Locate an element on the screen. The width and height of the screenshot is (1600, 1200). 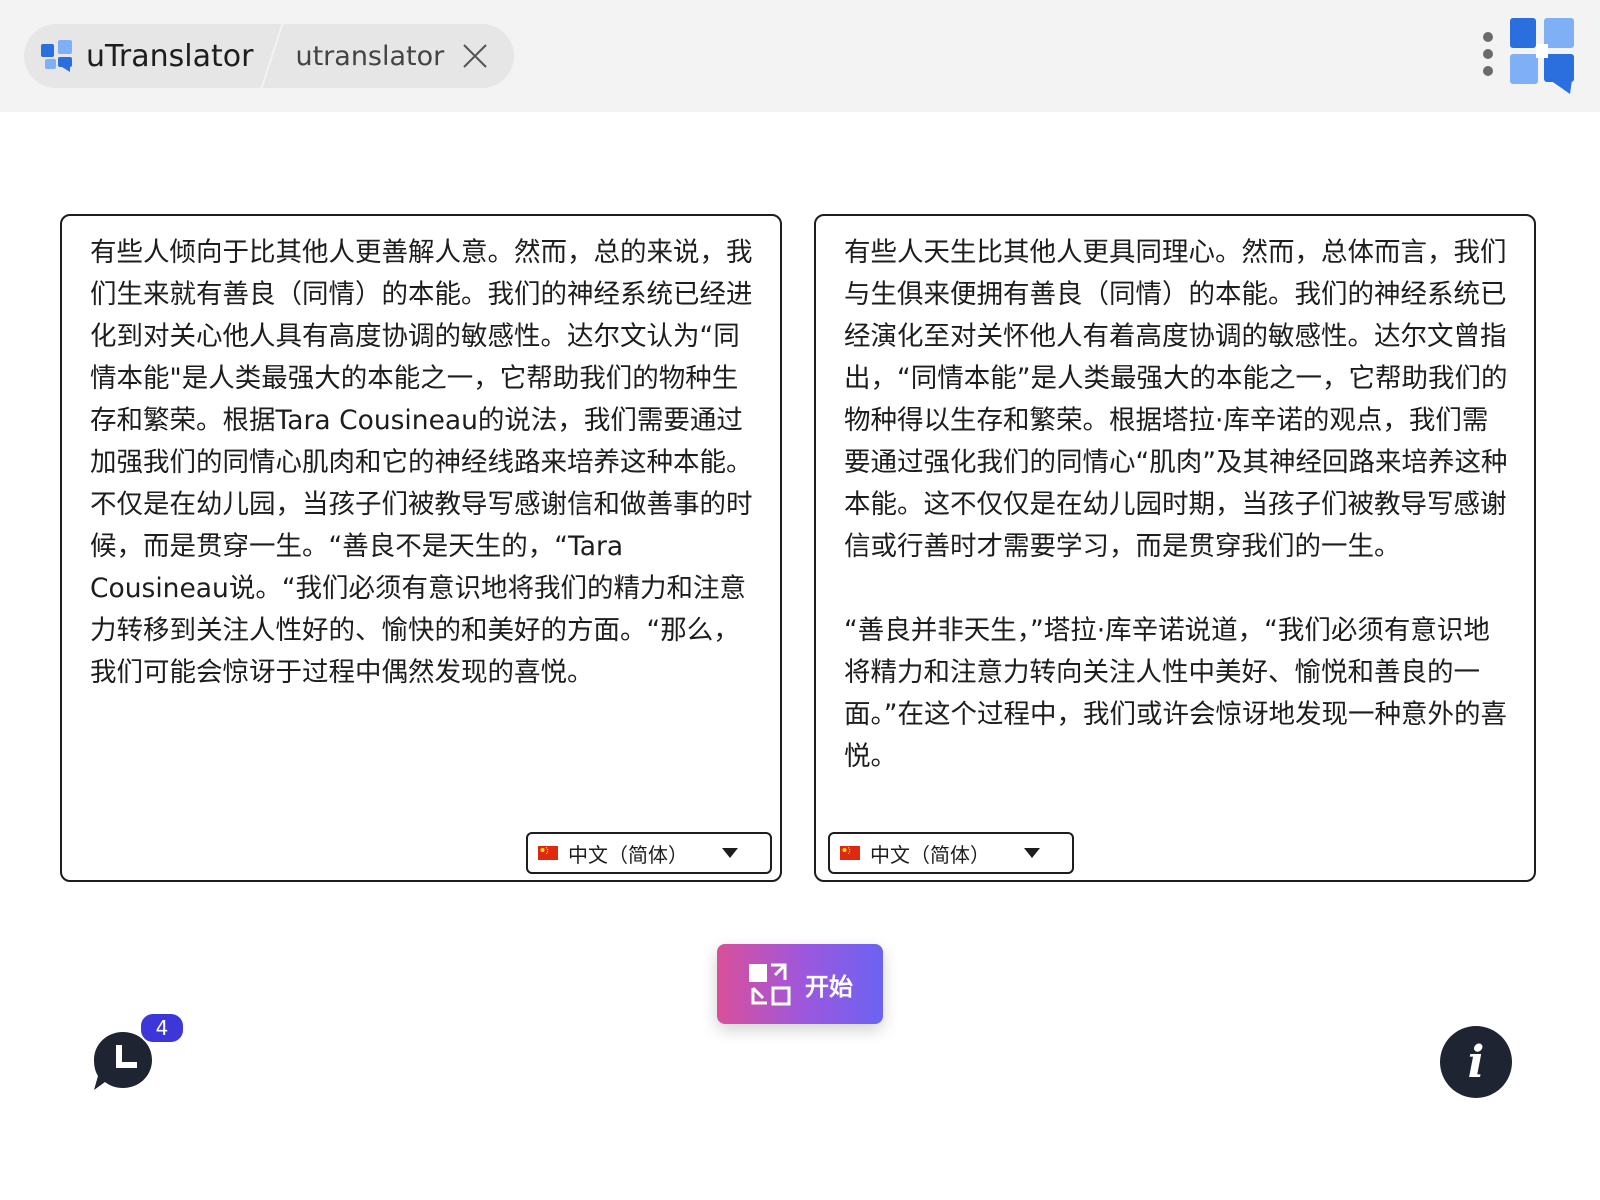
app-tab: uTranslator is located at coordinates (156, 56).